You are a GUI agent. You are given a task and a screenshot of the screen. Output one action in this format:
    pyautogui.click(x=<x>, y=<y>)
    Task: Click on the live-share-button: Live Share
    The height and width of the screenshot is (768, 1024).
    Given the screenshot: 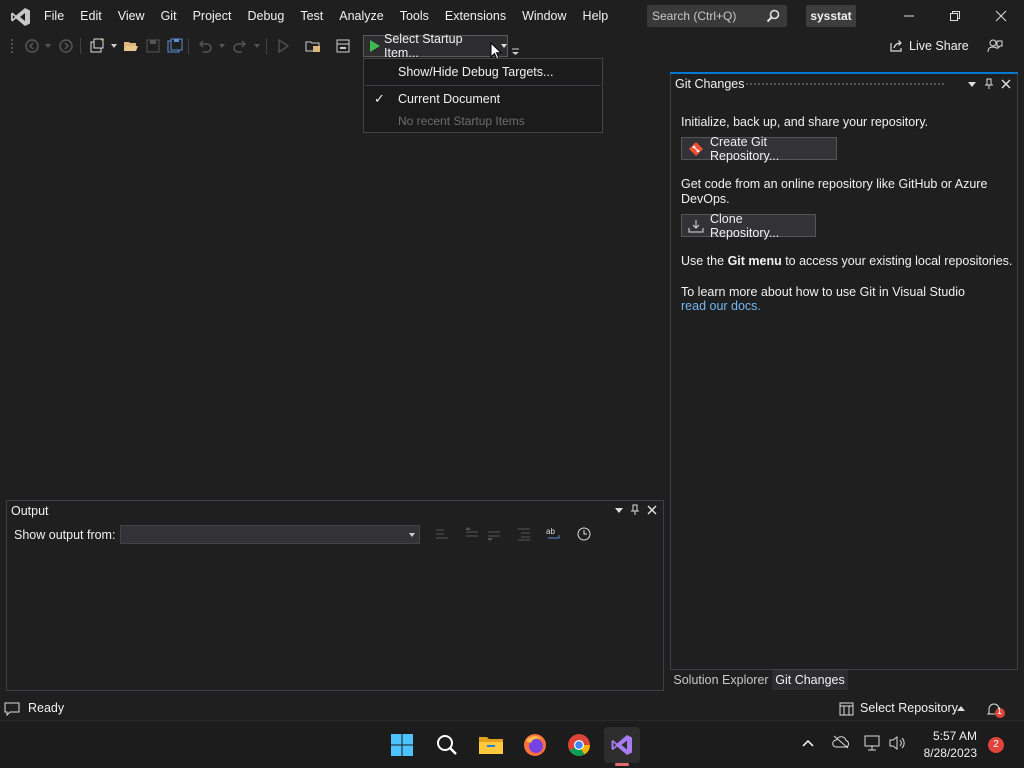 What is the action you would take?
    pyautogui.click(x=929, y=45)
    